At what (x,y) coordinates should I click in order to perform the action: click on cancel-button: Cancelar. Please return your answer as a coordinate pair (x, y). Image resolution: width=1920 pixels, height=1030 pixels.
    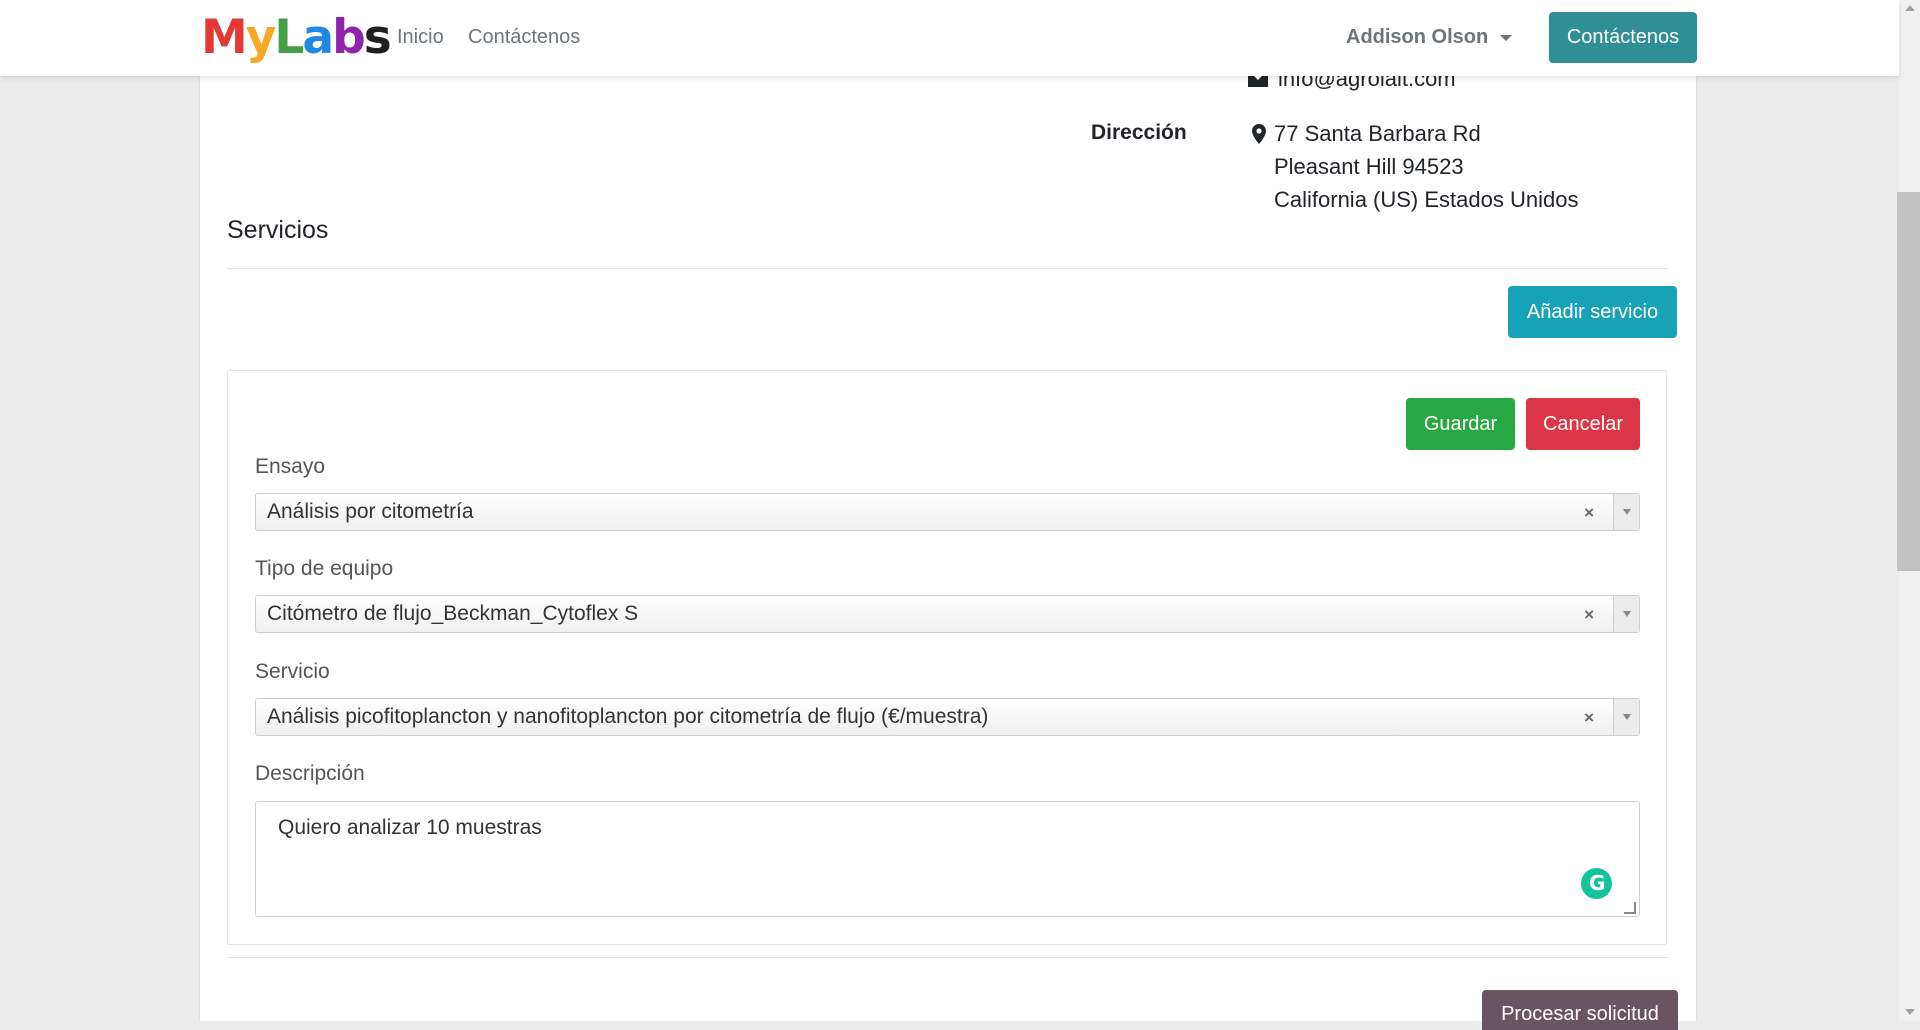
    Looking at the image, I should click on (1583, 424).